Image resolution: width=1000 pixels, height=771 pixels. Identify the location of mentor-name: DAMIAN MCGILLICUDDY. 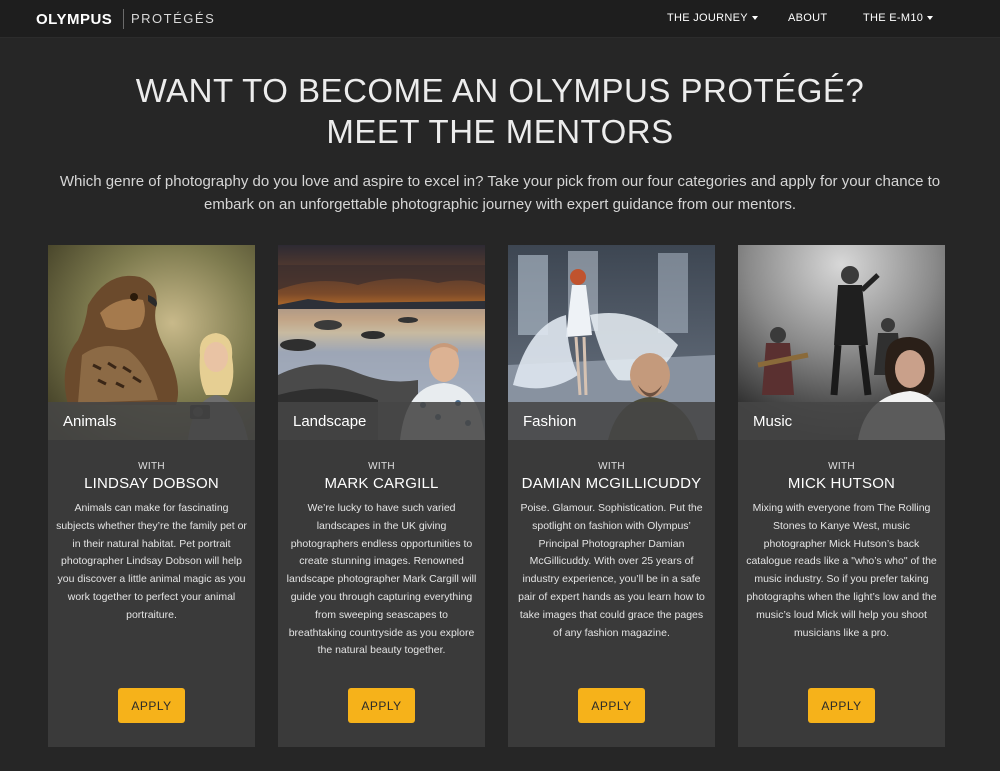
(611, 483).